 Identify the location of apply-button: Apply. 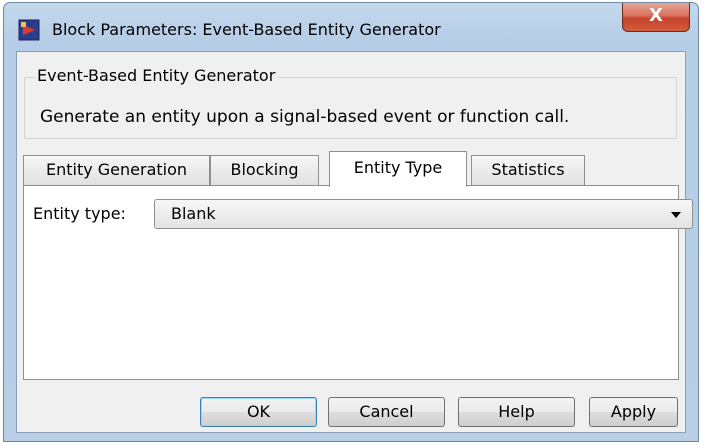
(633, 412).